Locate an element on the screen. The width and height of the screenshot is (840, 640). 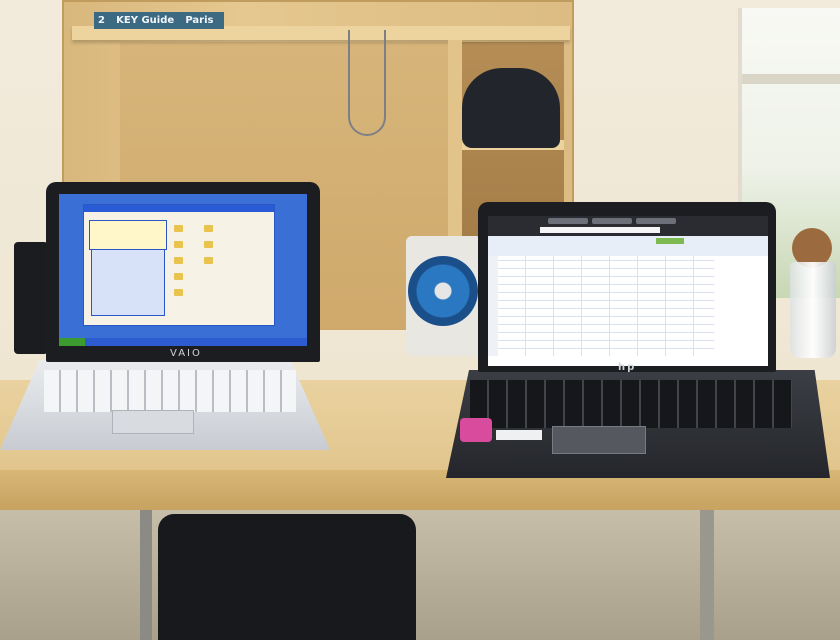
hanging-cable is located at coordinates (367, 83).